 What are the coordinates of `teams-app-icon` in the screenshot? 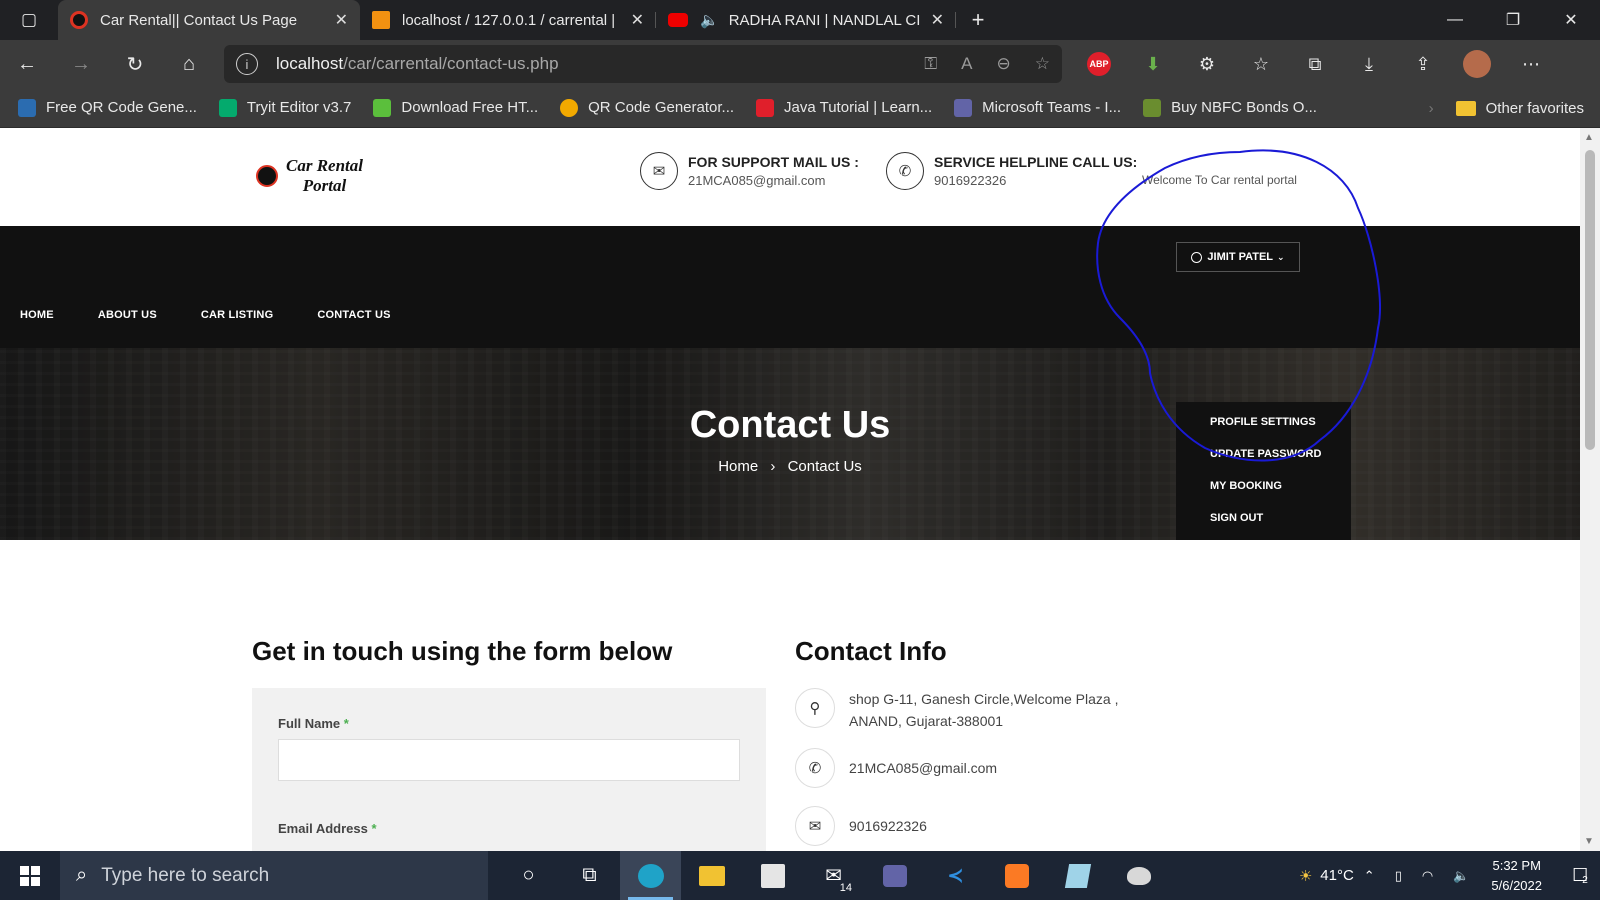 It's located at (894, 875).